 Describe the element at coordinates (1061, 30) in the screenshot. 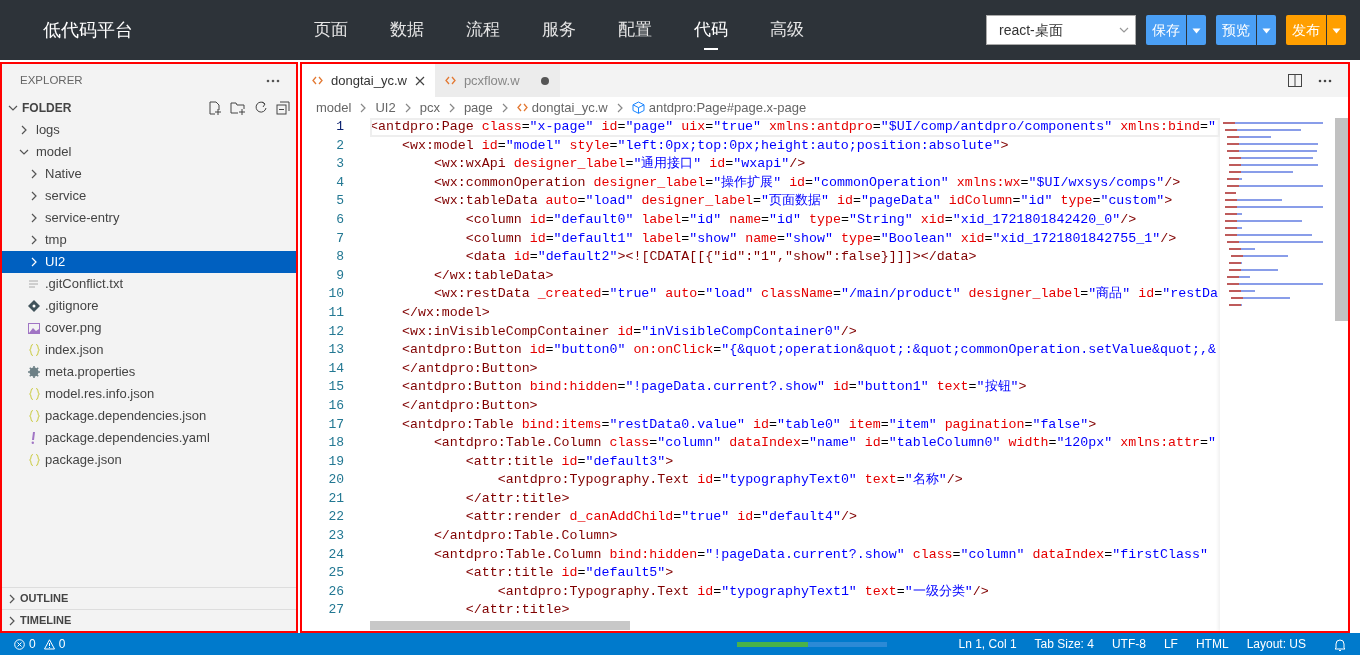

I see `environment-select: react-桌面` at that location.